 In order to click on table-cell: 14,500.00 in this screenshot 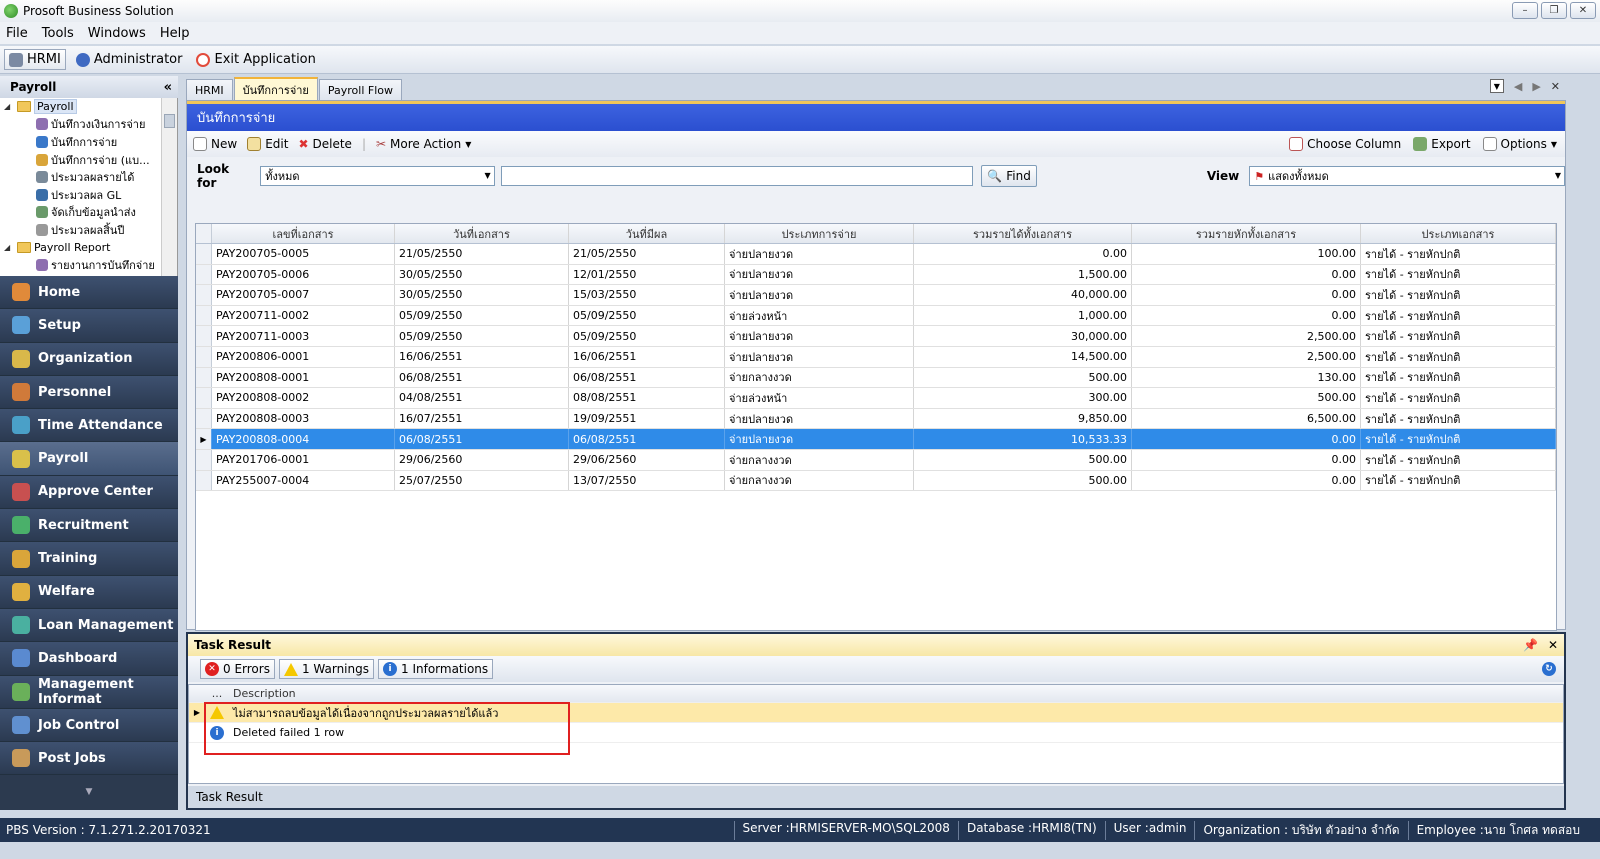, I will do `click(1023, 356)`.